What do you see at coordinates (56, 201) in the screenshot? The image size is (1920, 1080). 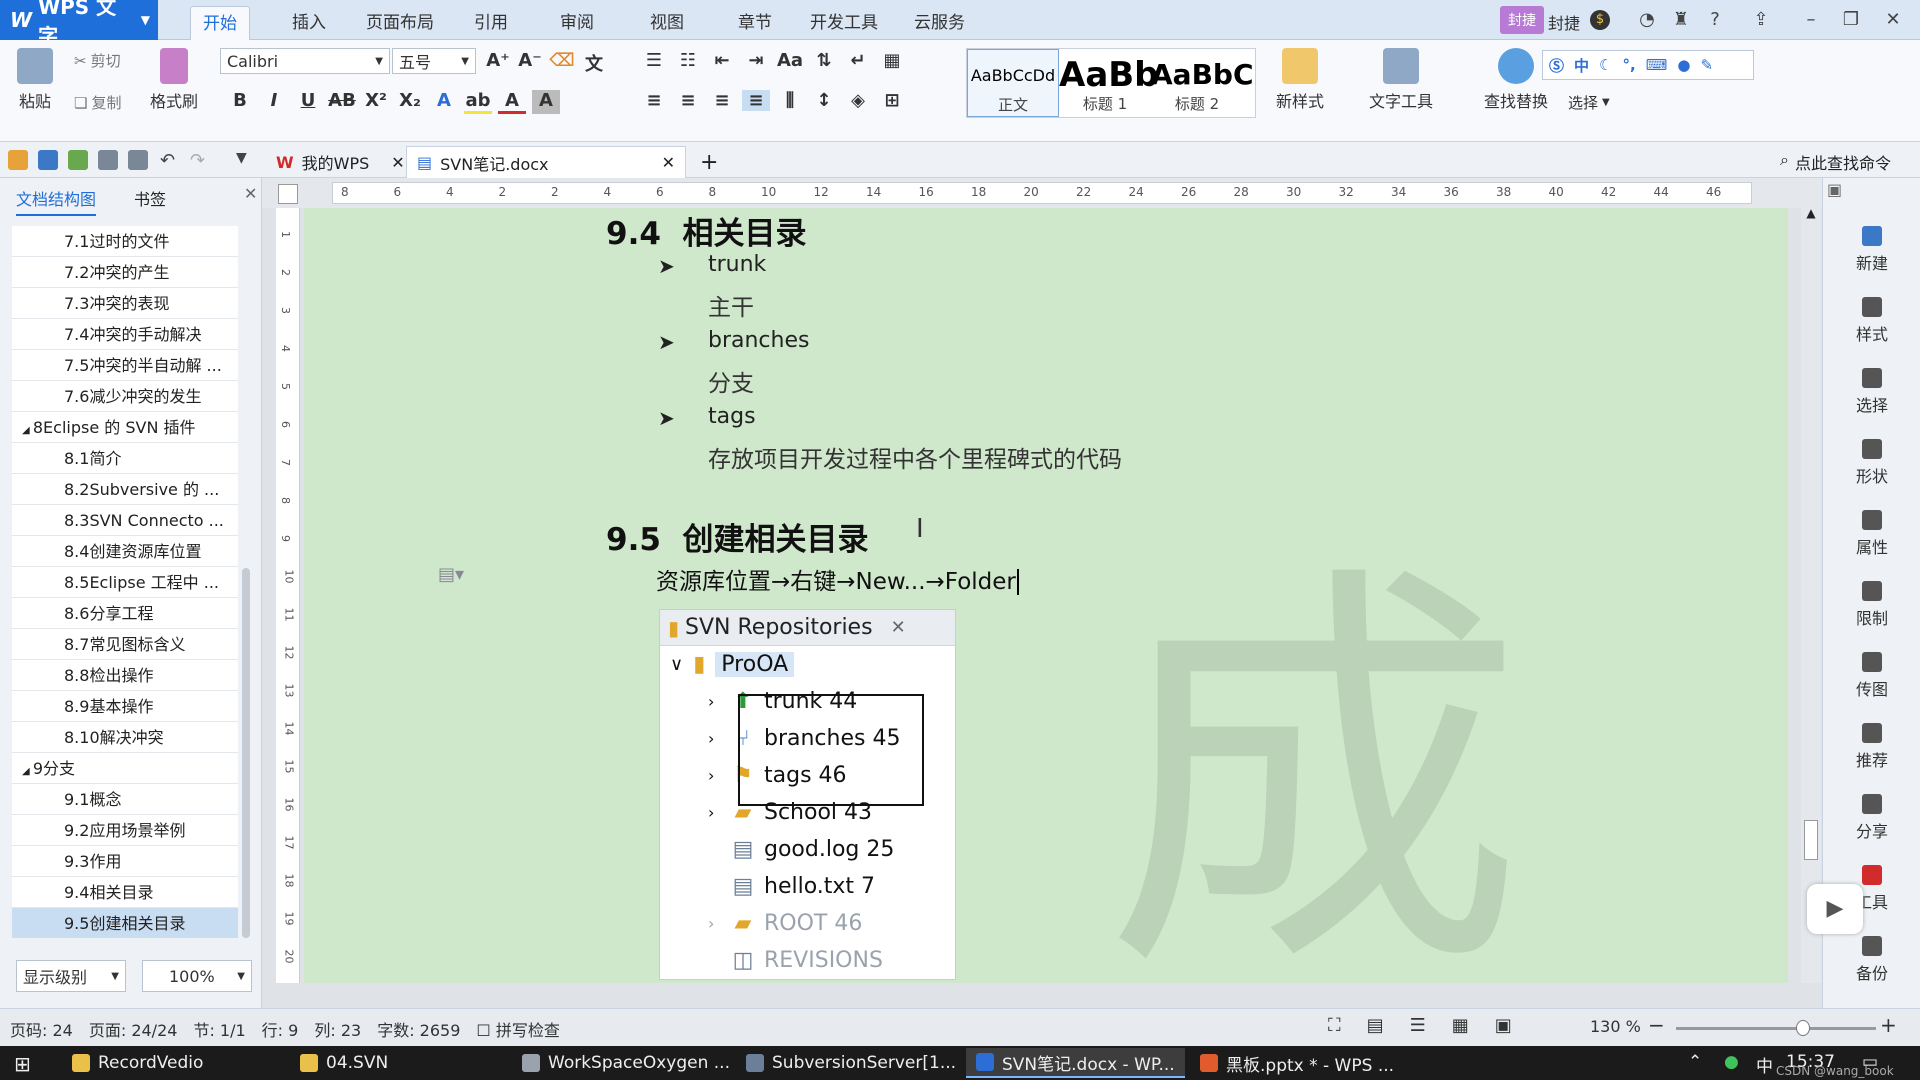 I see `tab-document-map: 文档结构图` at bounding box center [56, 201].